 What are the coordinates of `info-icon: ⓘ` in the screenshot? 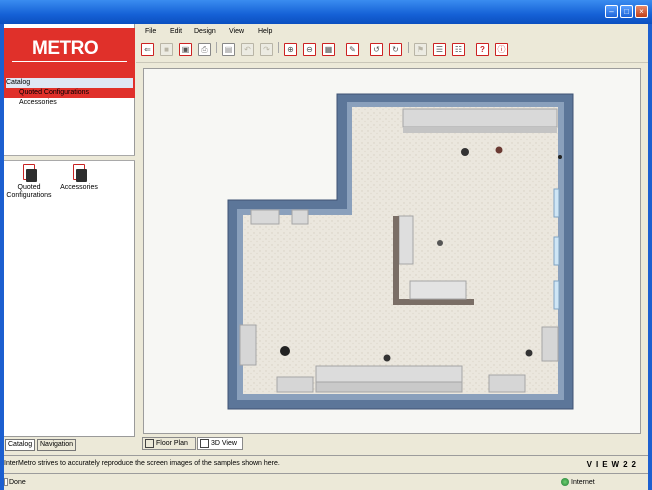 It's located at (501, 49).